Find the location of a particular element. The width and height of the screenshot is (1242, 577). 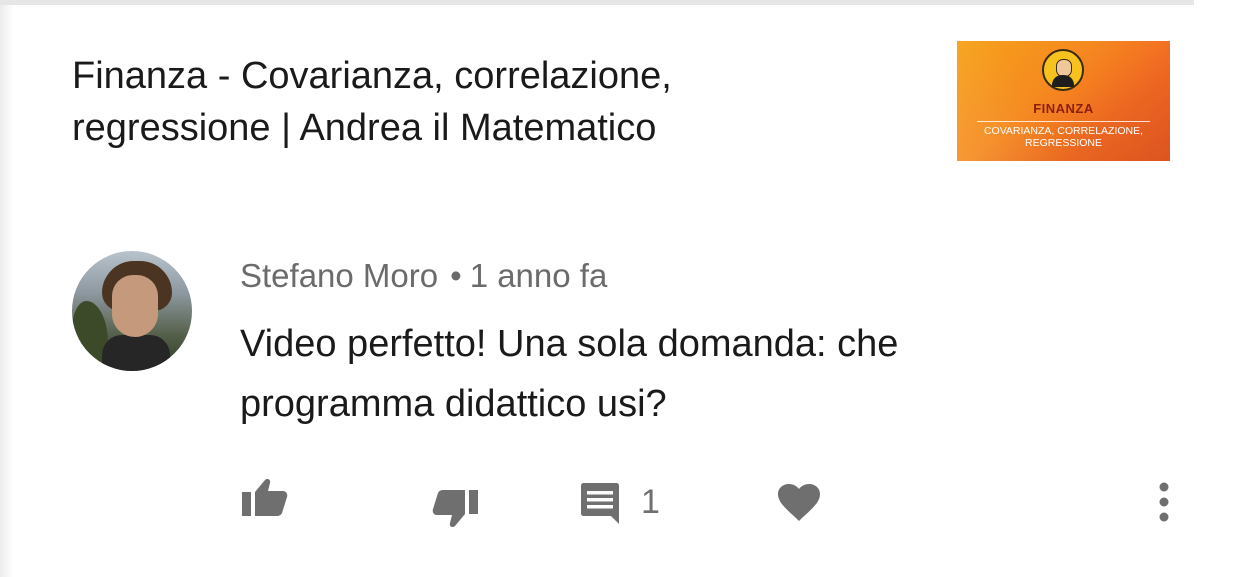

thumb-down-icon is located at coordinates (455, 508).